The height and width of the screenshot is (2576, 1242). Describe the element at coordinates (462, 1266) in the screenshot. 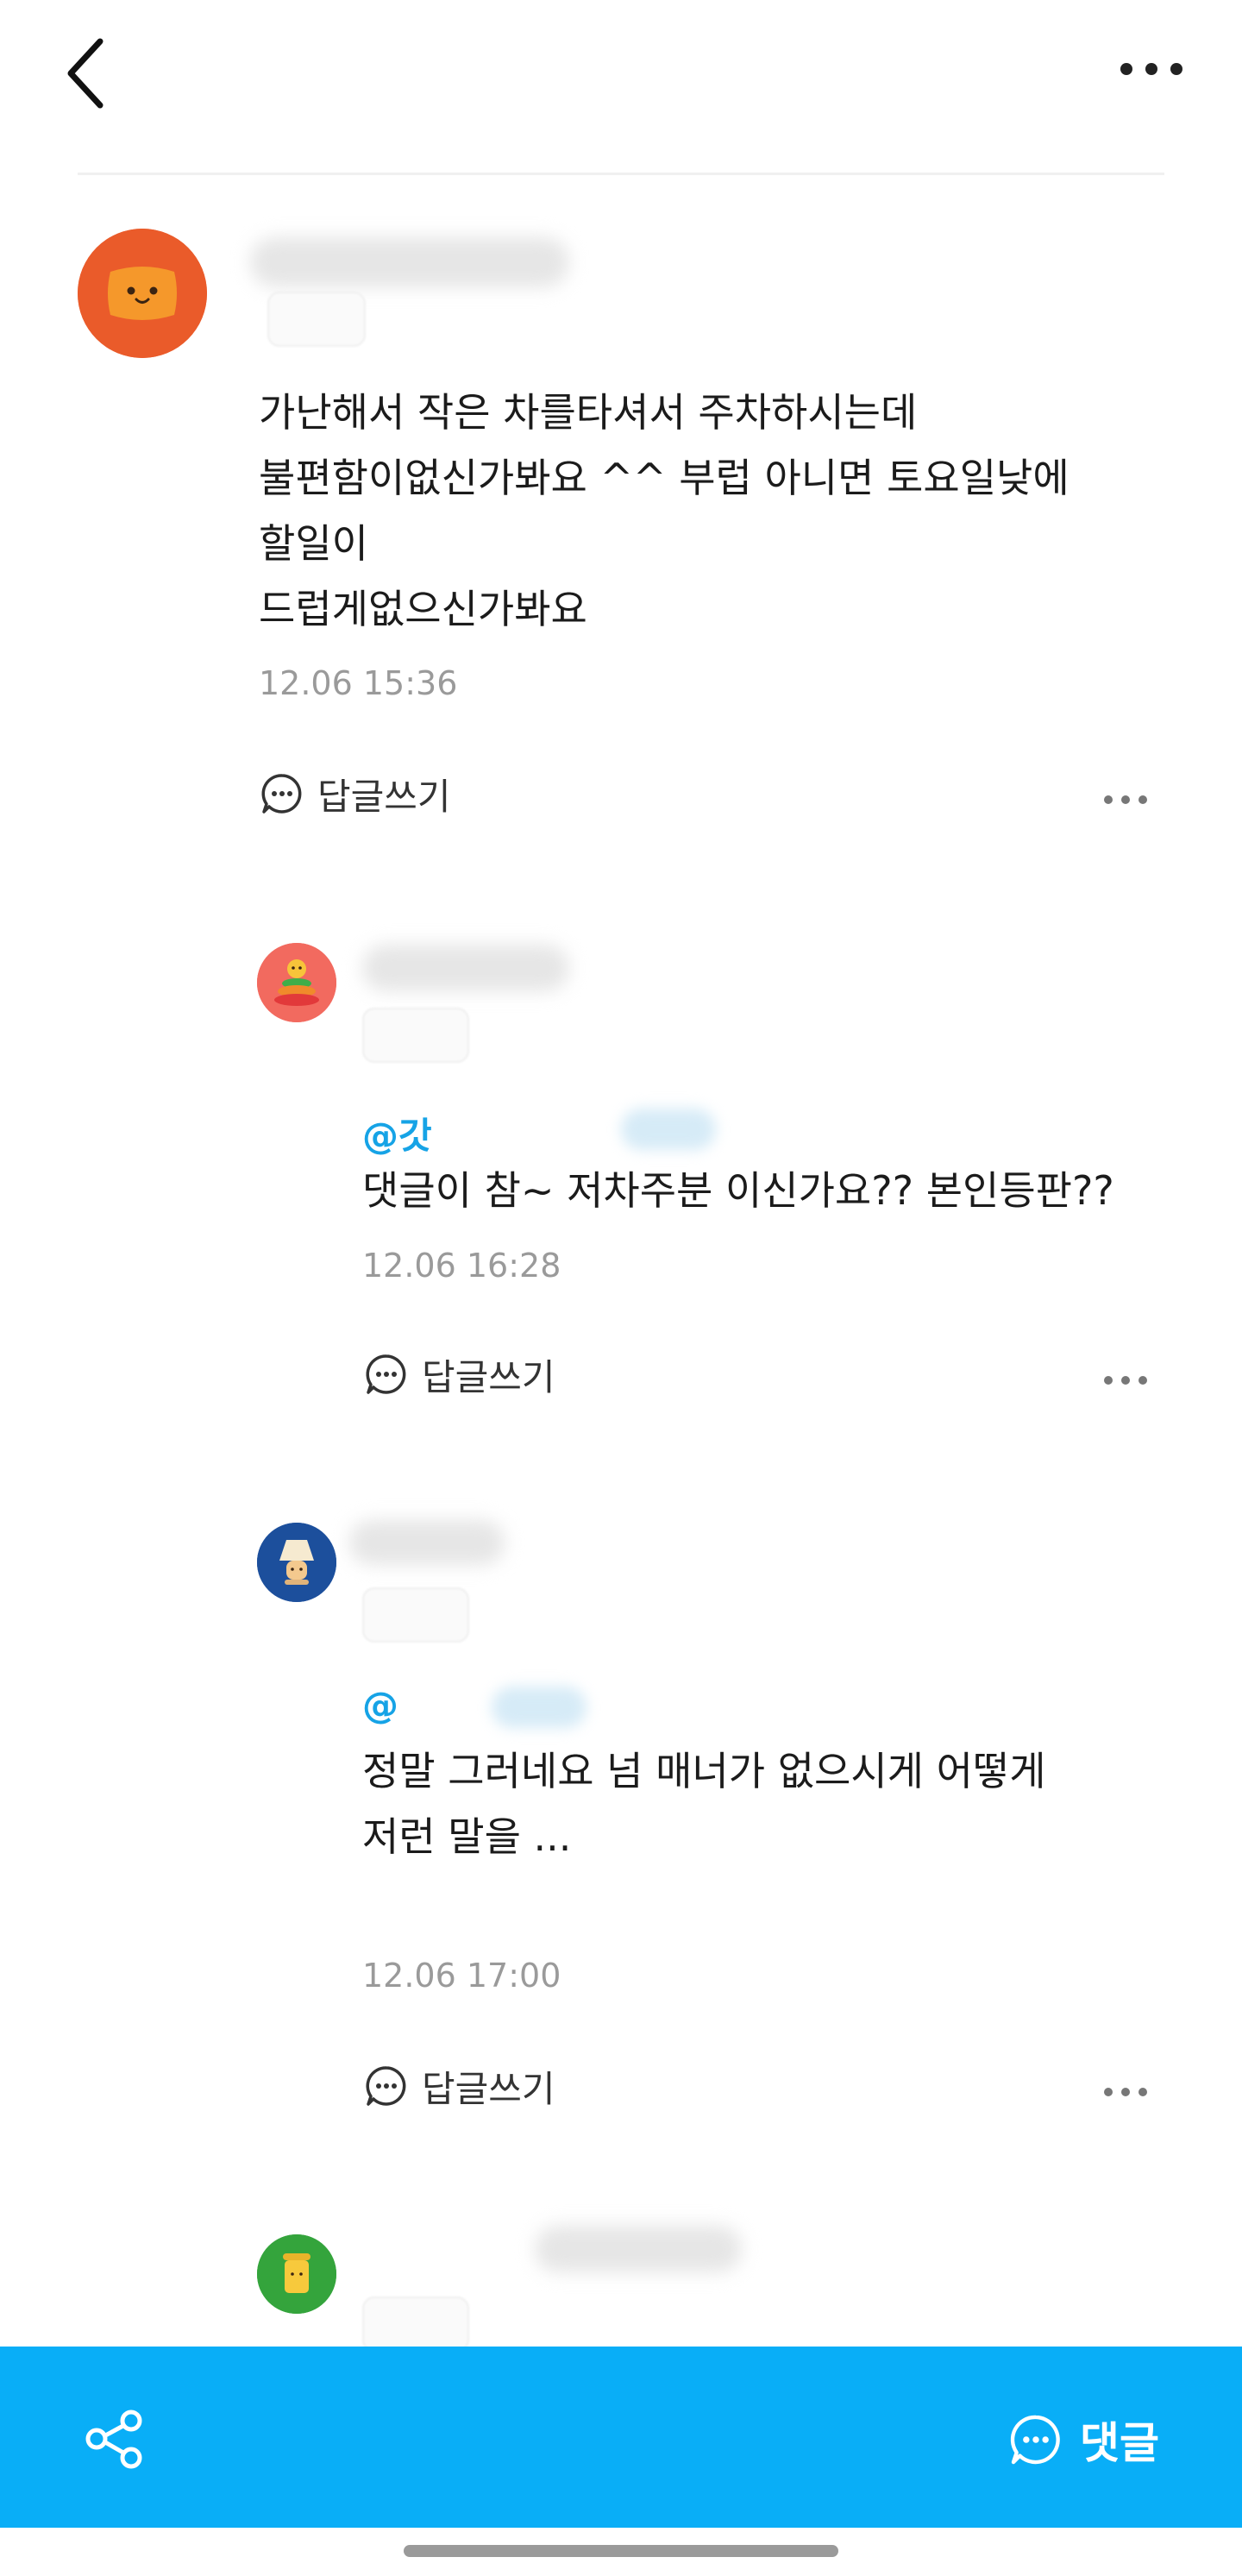

I see `comment-timestamp: 12.06 16:28` at that location.